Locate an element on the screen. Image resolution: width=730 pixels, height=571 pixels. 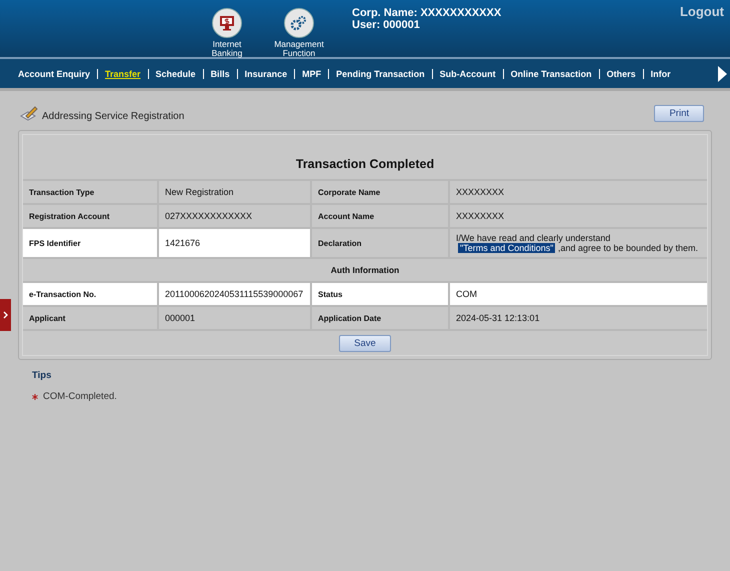
side-panel-tab is located at coordinates (5, 315).